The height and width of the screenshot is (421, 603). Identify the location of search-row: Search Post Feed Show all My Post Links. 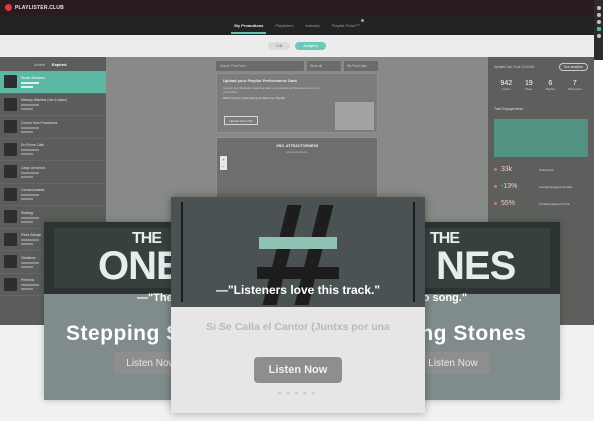
(297, 66).